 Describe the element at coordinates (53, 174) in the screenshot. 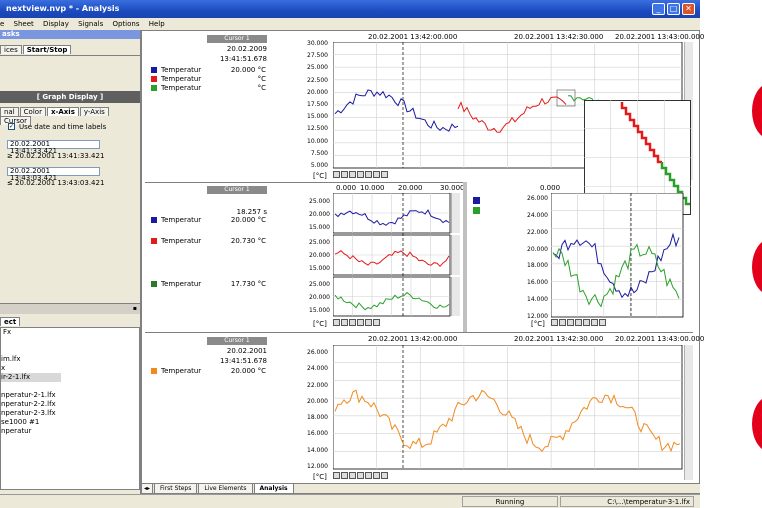

I see `to-time-field: 20.02.2001 13:43:03.421` at that location.